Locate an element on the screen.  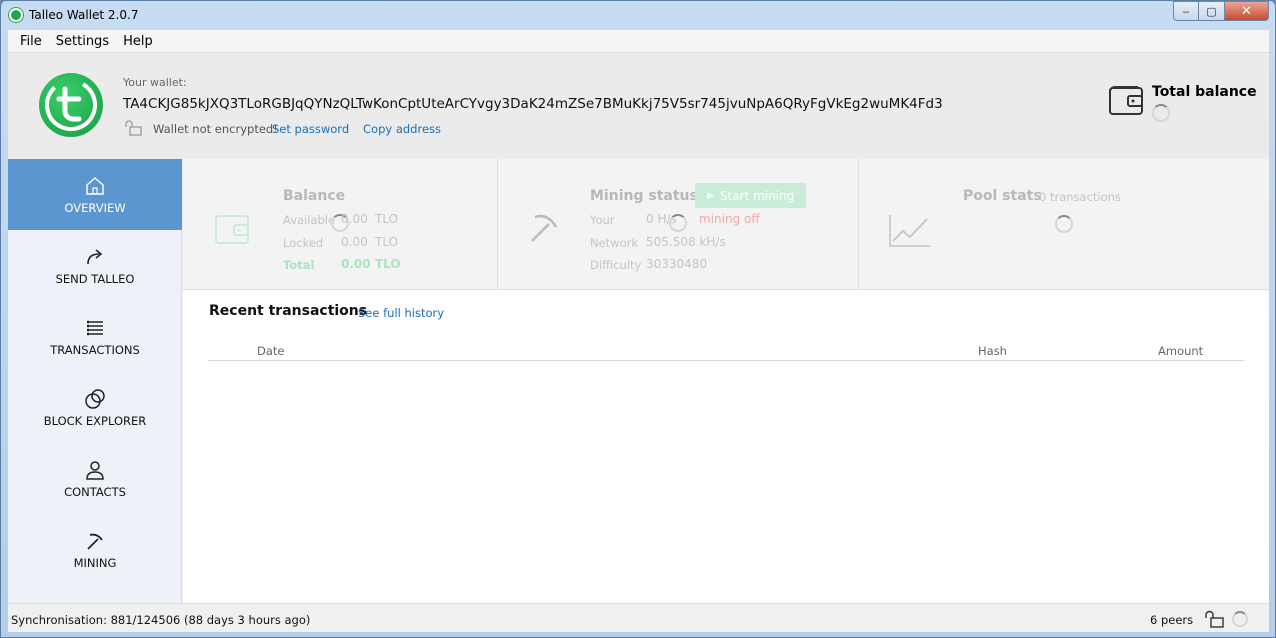
balance-loading-spinner is located at coordinates (1161, 113).